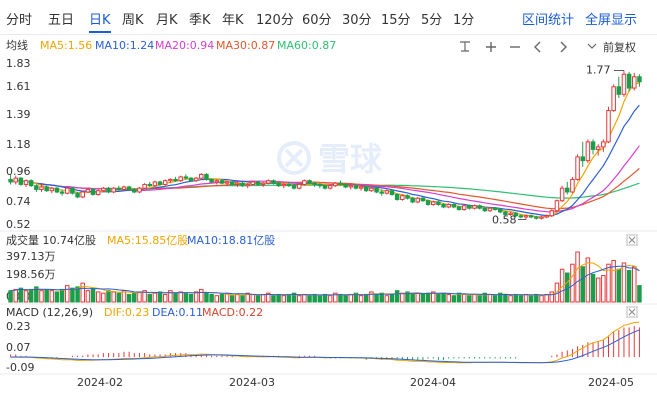 The width and height of the screenshot is (657, 406). I want to click on min-price-label: 0.58, so click(504, 219).